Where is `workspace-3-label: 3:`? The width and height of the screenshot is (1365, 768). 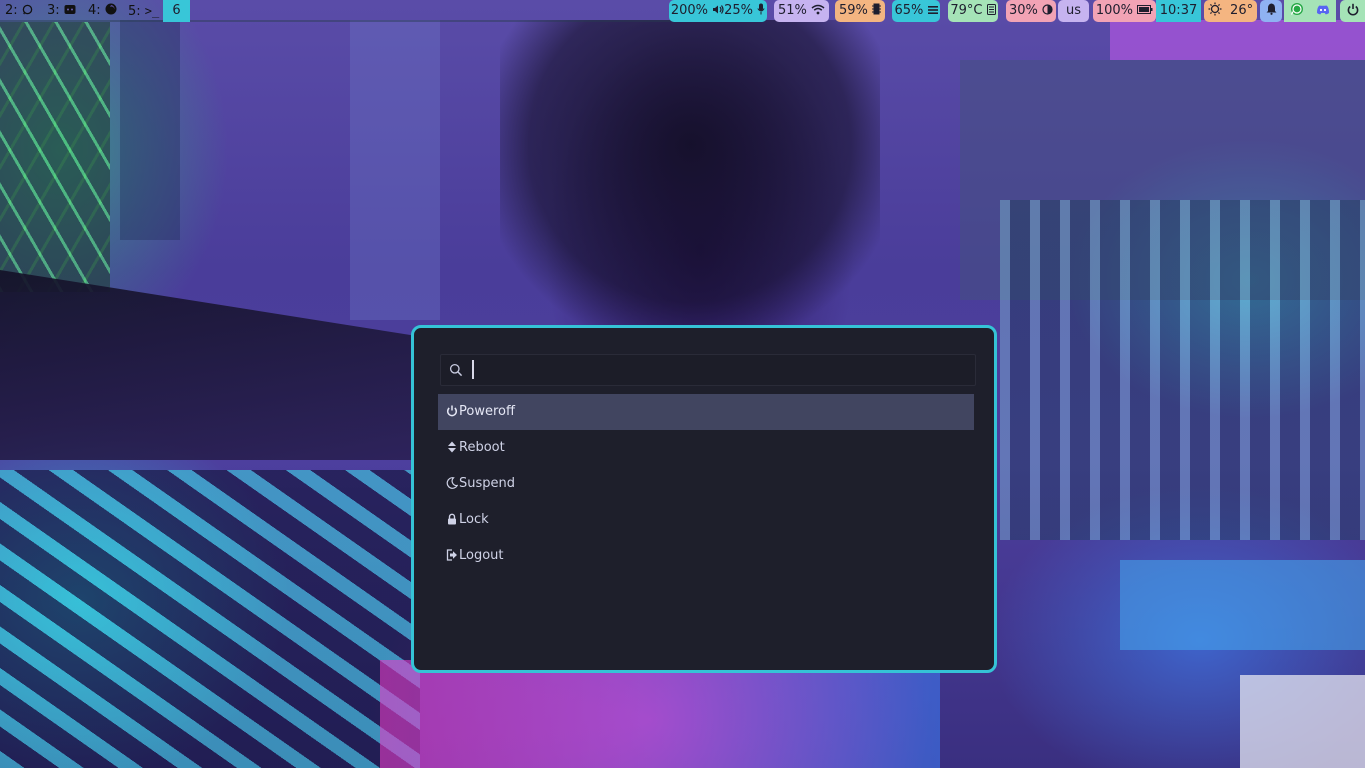 workspace-3-label: 3: is located at coordinates (53, 10).